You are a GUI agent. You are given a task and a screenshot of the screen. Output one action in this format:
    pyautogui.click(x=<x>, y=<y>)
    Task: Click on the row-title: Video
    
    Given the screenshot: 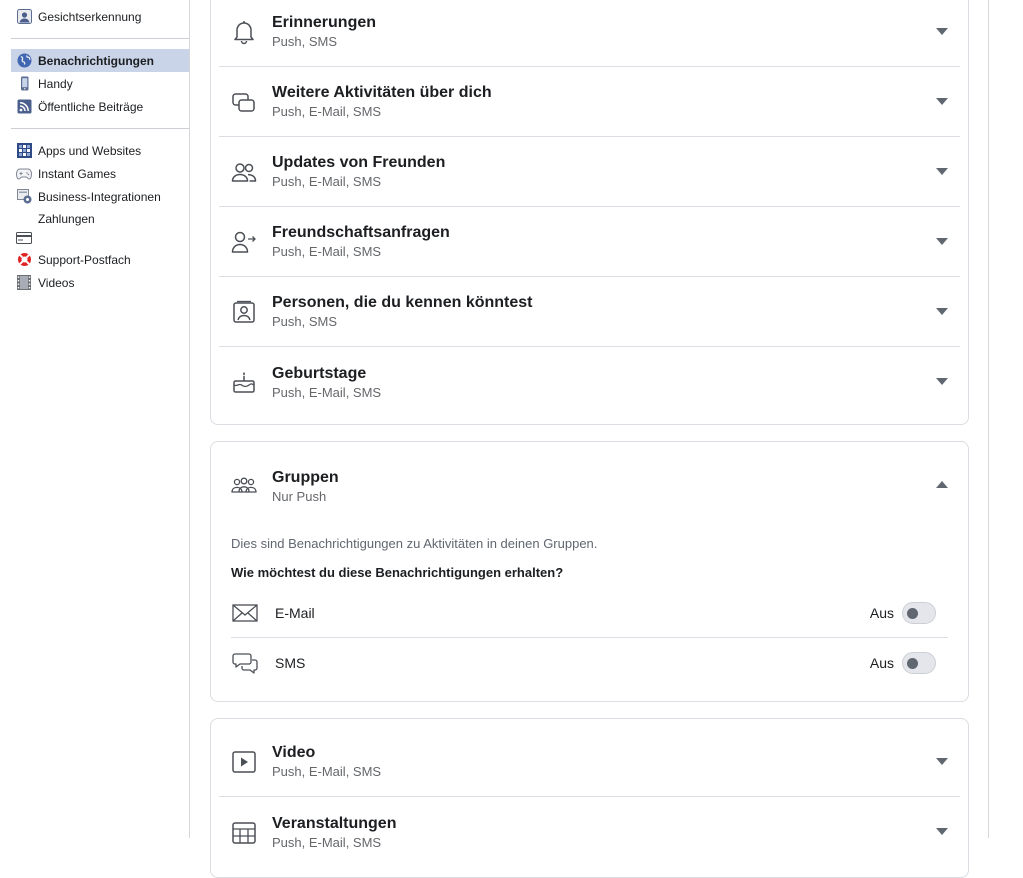 What is the action you would take?
    pyautogui.click(x=294, y=752)
    